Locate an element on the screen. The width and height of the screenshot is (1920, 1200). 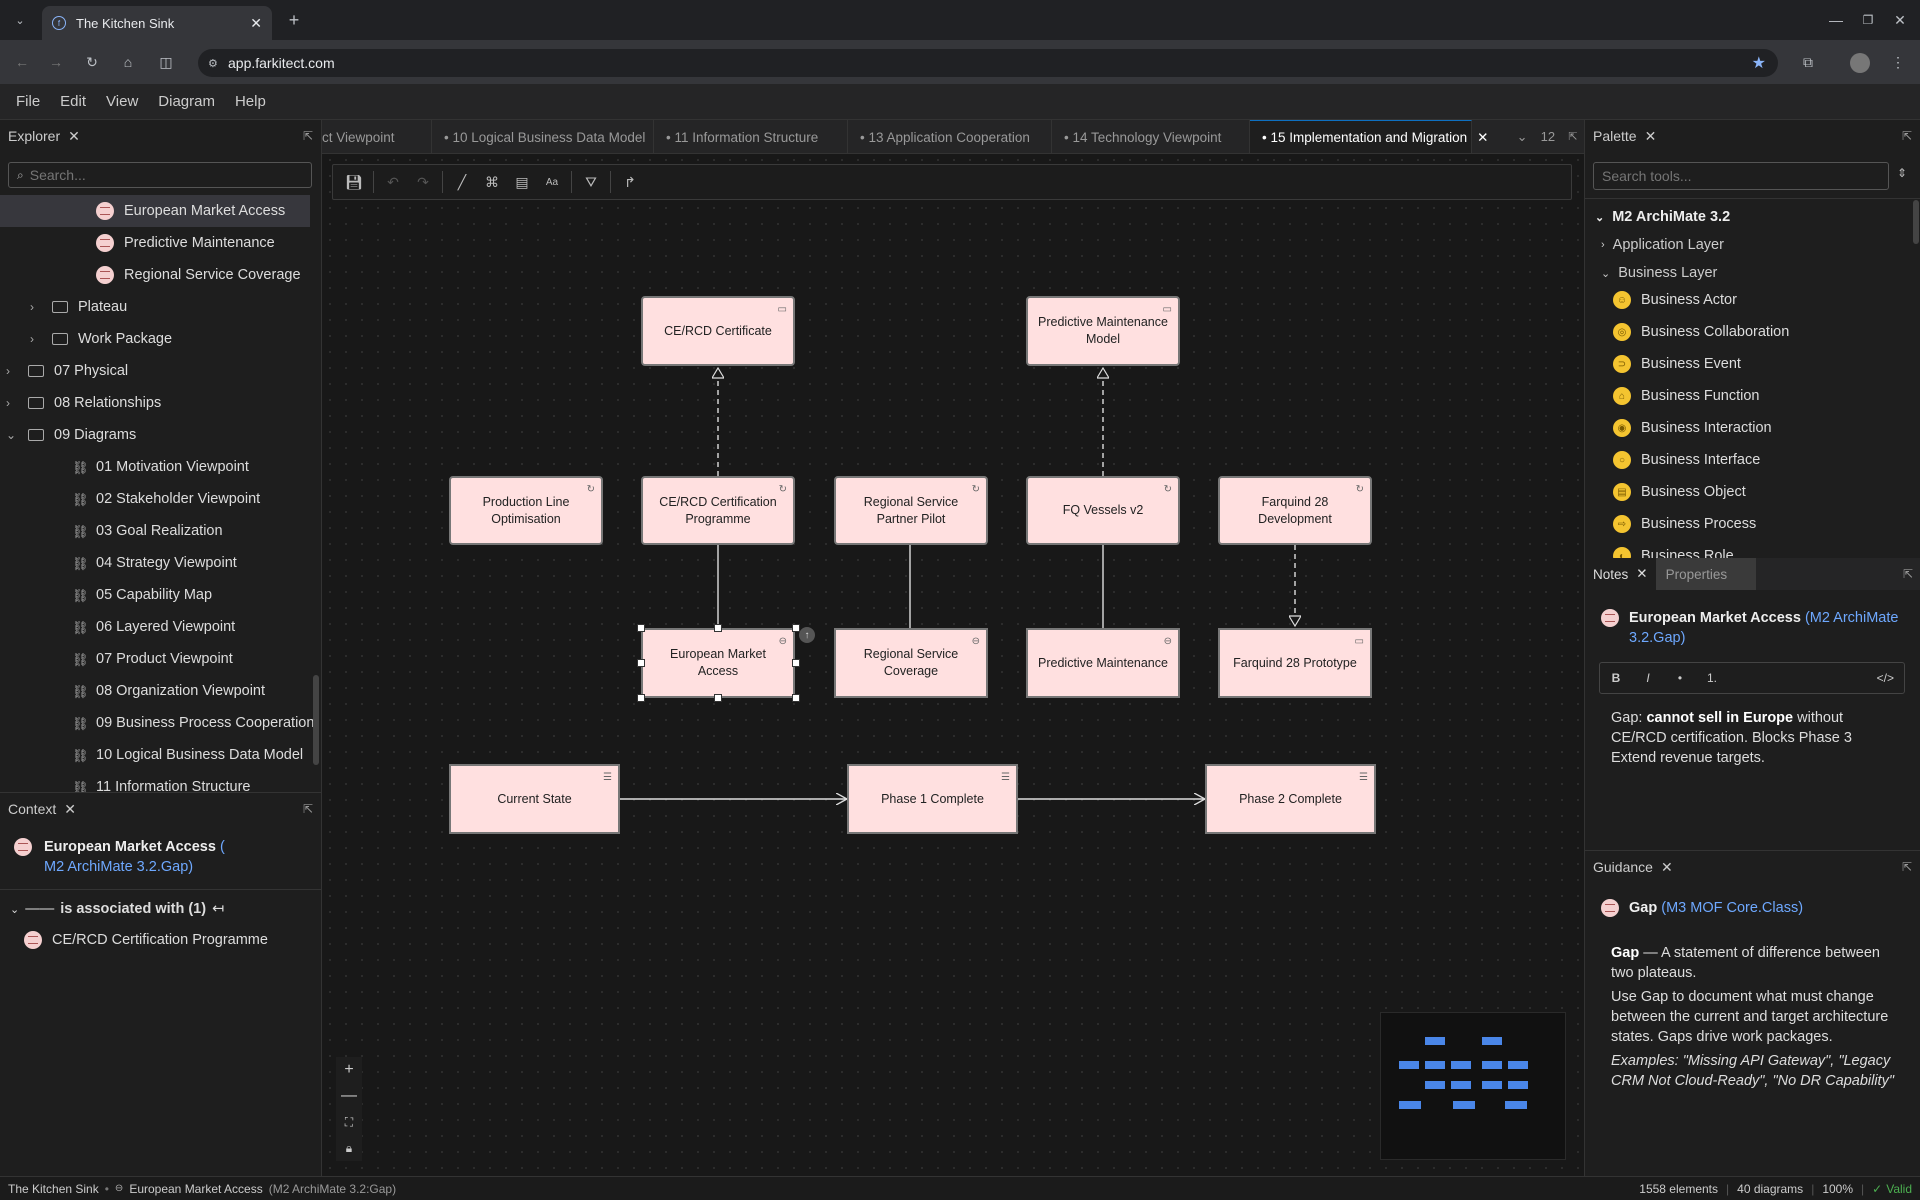
plateau-node: Phase 2 Complete ☰ is located at coordinates (1290, 799).